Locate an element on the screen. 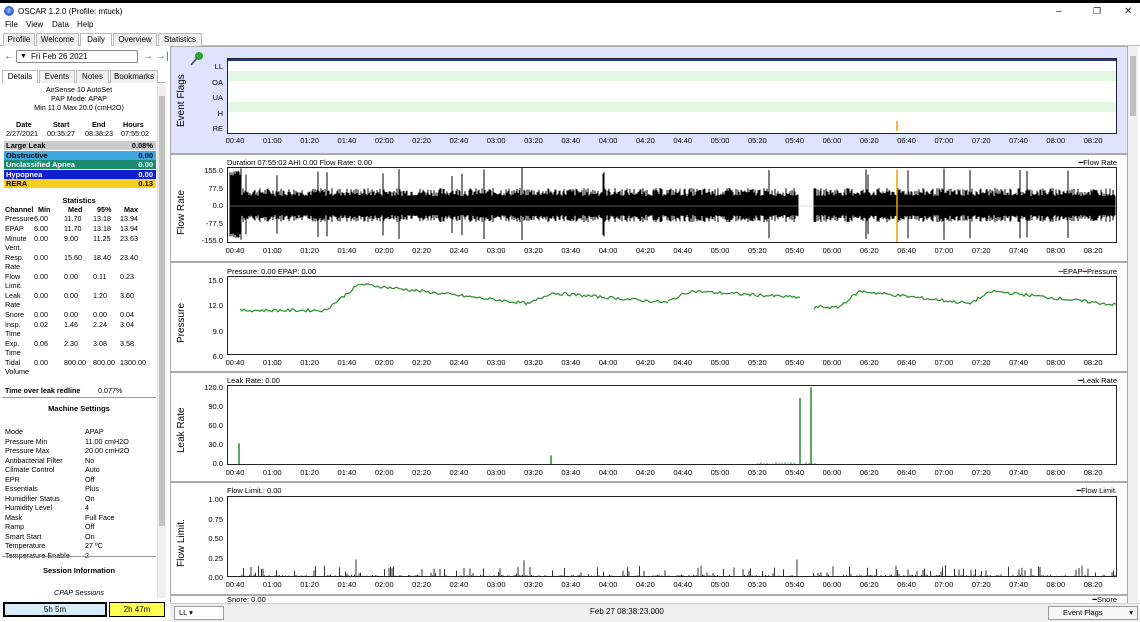 The height and width of the screenshot is (622, 1140). prev-day-arrow-icon: ← is located at coordinates (9, 56).